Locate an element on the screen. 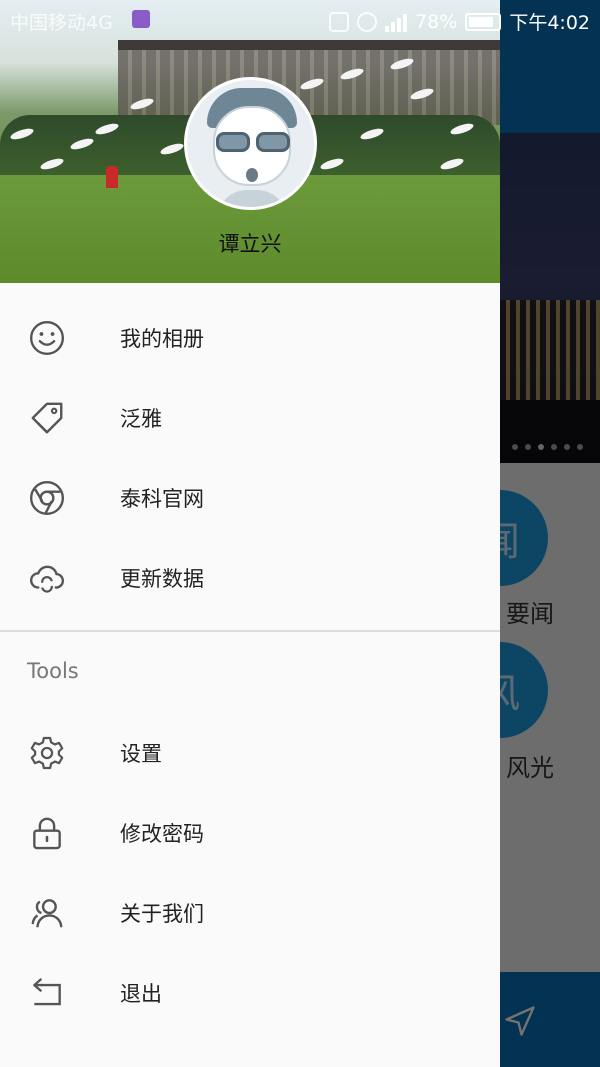 Image resolution: width=600 pixels, height=1067 pixels. tag-icon is located at coordinates (47, 418).